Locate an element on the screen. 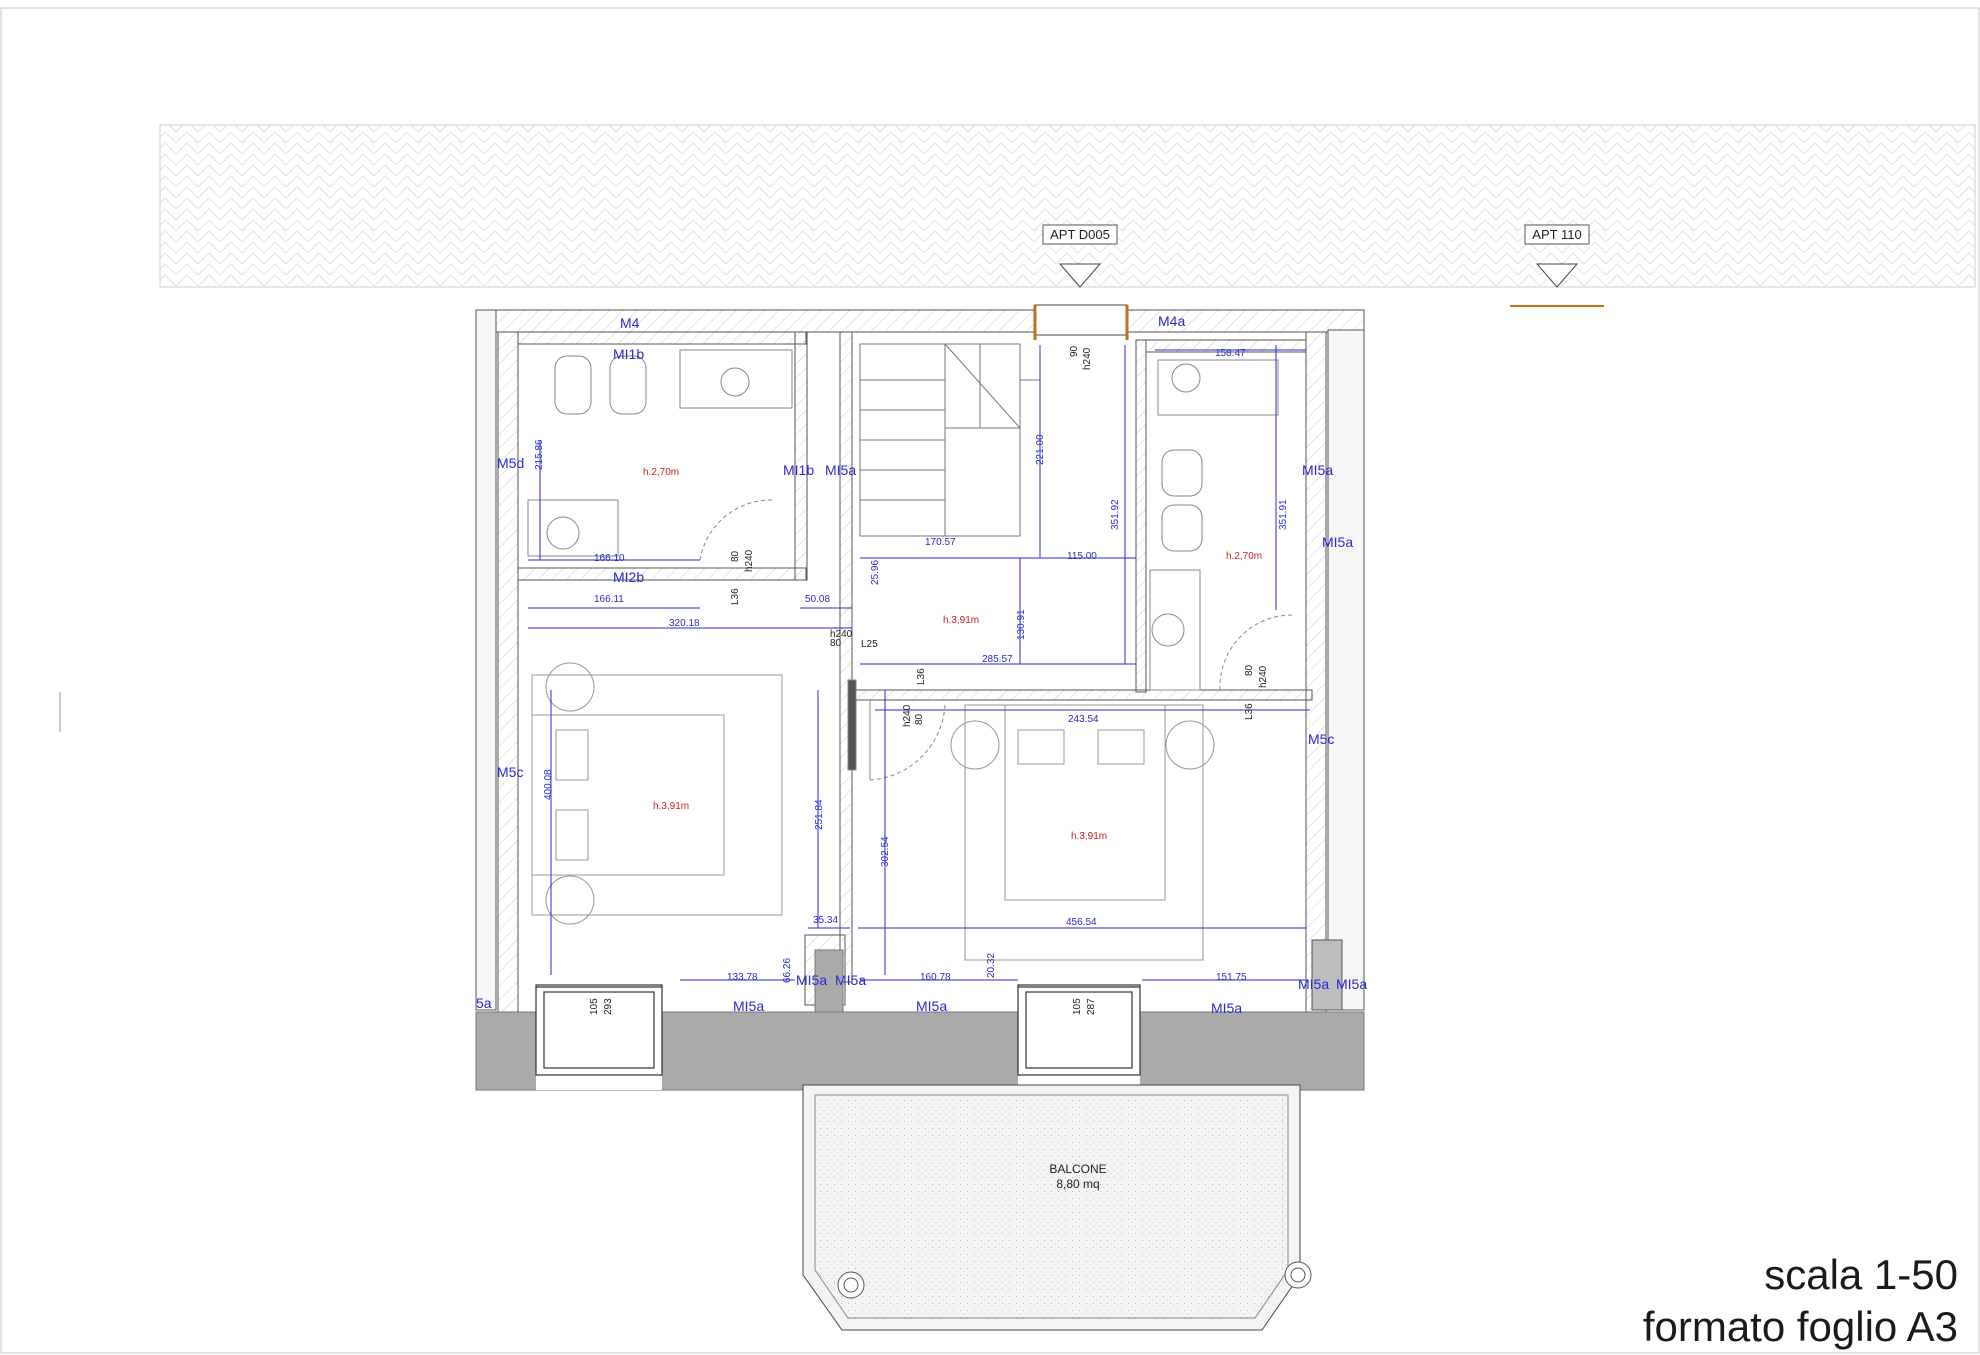 Image resolution: width=1980 pixels, height=1355 pixels. dimension-value: 158.47 is located at coordinates (1230, 353).